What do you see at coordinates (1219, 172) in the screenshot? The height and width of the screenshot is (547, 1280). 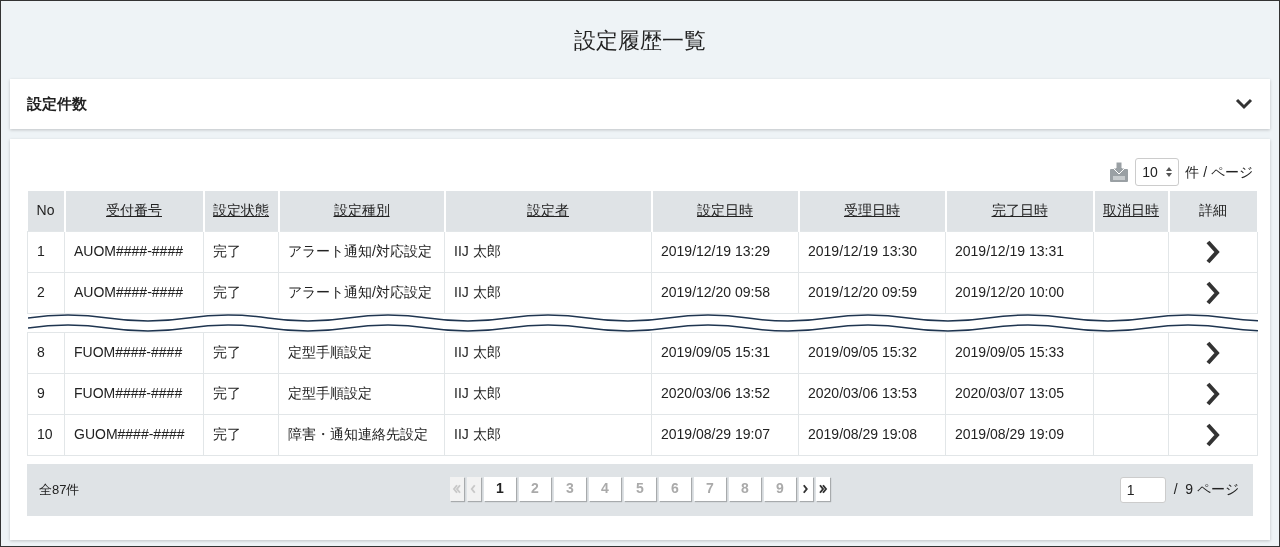 I see `per-page-label: 件 / ページ` at bounding box center [1219, 172].